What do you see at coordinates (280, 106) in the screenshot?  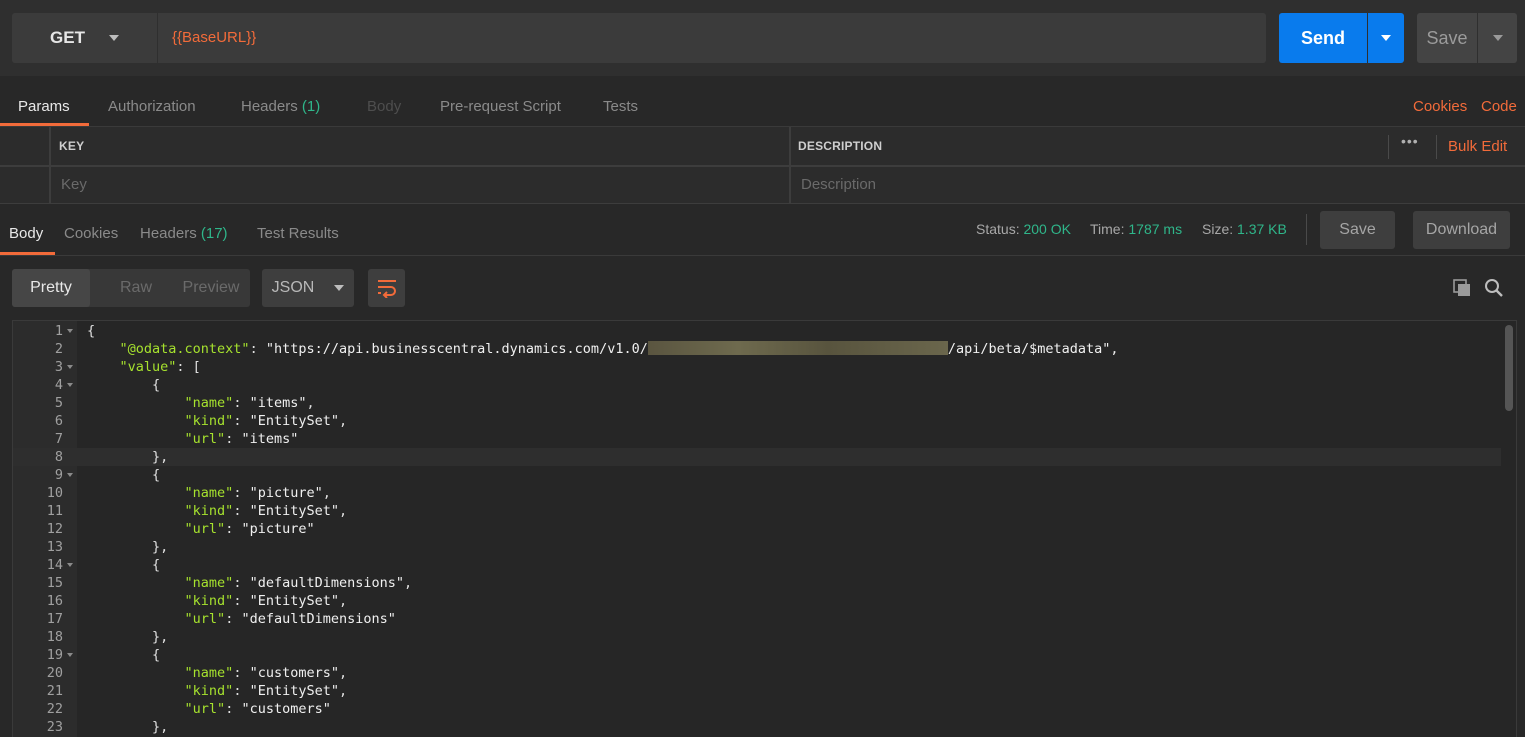 I see `tab-headers: Headers (1)` at bounding box center [280, 106].